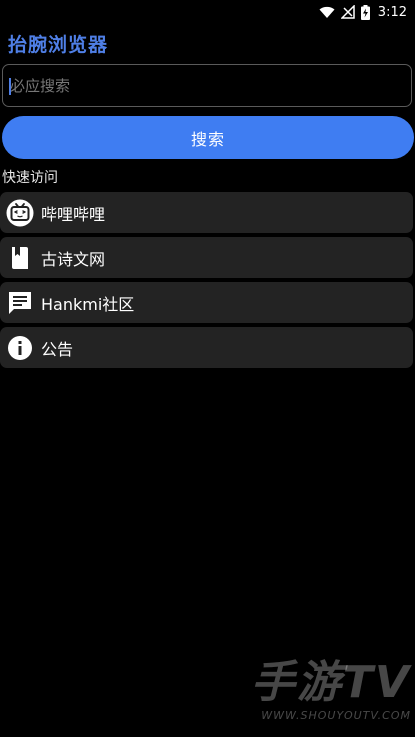  Describe the element at coordinates (88, 304) in the screenshot. I see `quick-item-label: Hankmi社区` at that location.